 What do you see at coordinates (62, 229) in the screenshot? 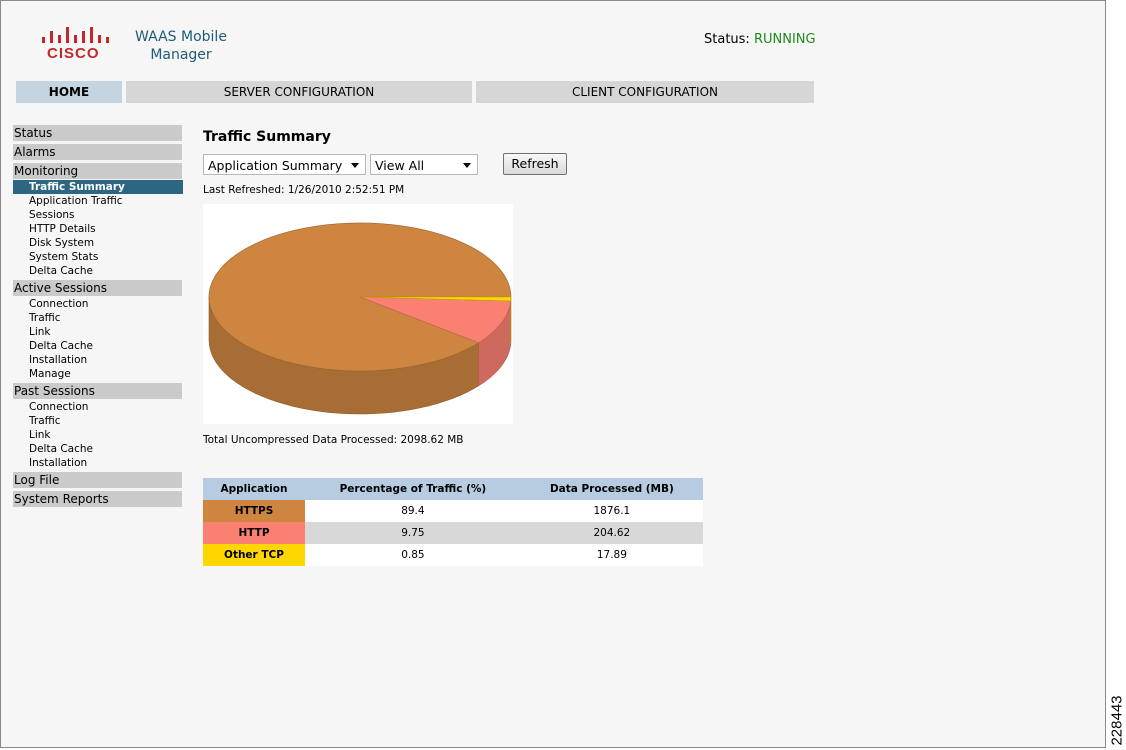
I see `sidebar-item-http-details: HTTP Details` at bounding box center [62, 229].